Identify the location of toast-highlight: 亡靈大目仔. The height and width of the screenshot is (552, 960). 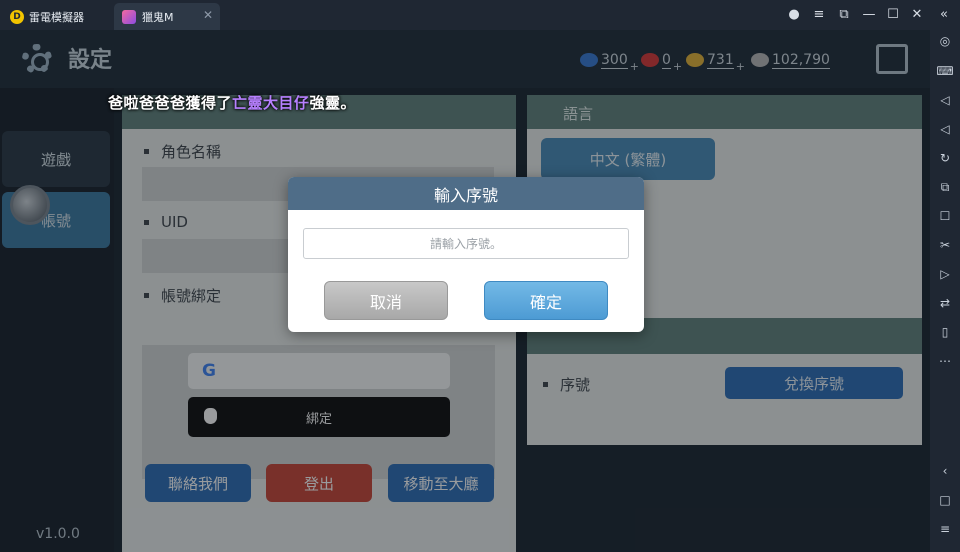
(271, 103).